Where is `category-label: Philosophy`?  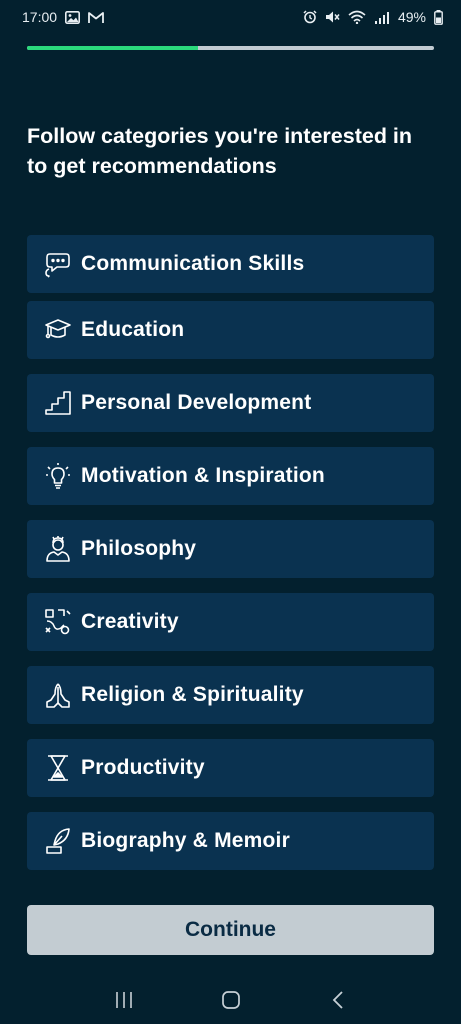
category-label: Philosophy is located at coordinates (139, 548).